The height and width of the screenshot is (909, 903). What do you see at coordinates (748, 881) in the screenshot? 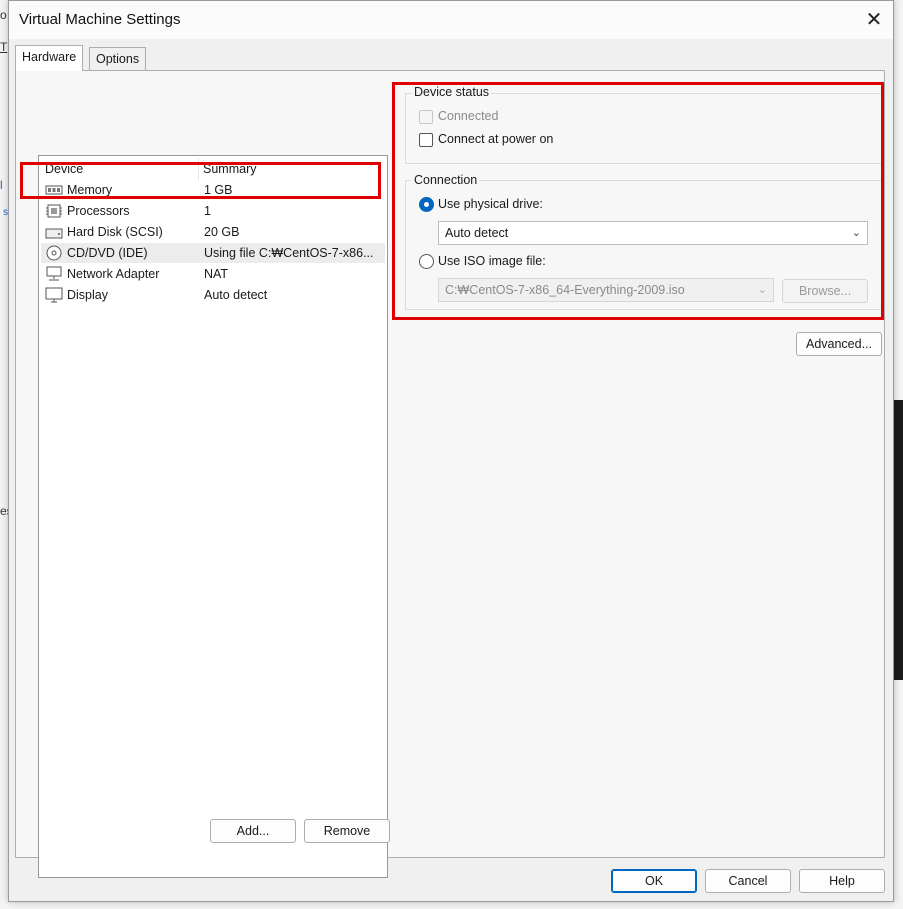
I see `cancel-button: Cancel` at bounding box center [748, 881].